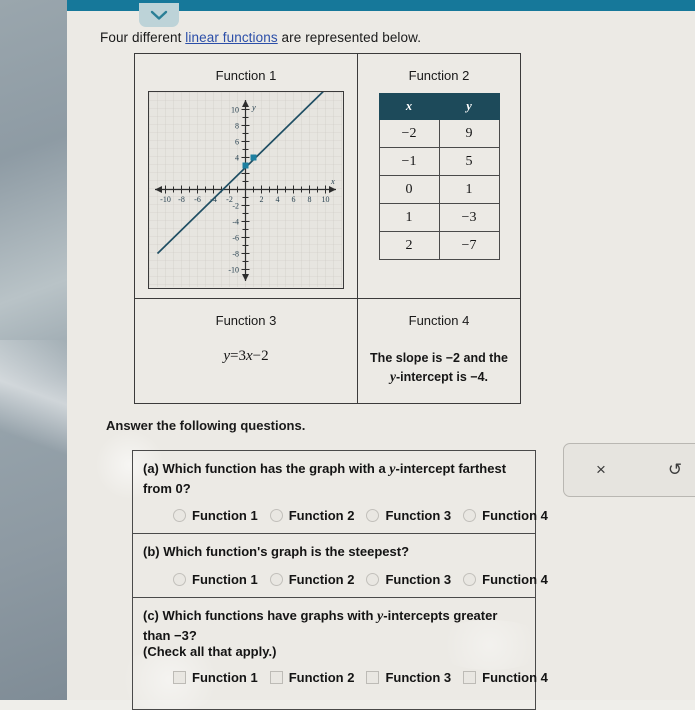 The image size is (695, 710). I want to click on table-row: 1 −3, so click(439, 217).